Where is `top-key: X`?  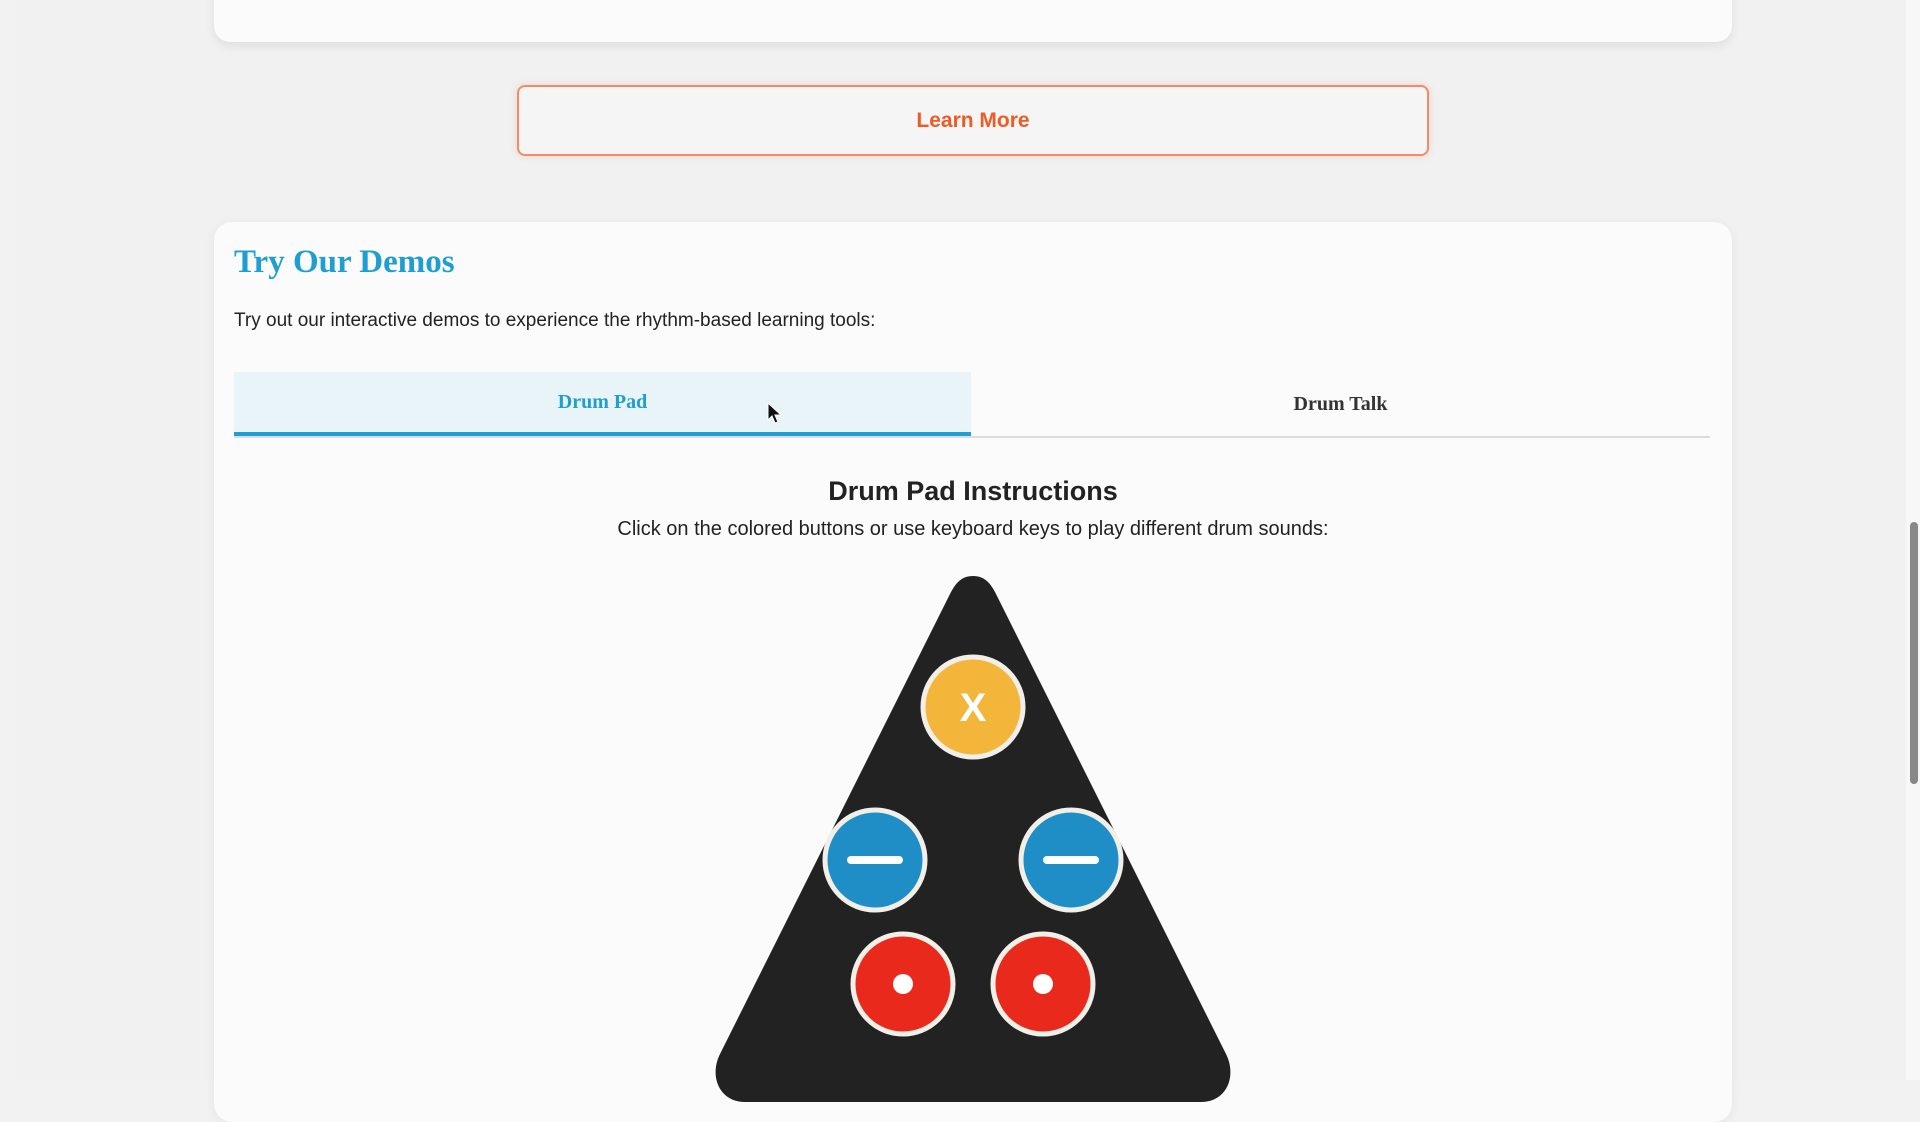 top-key: X is located at coordinates (973, 707).